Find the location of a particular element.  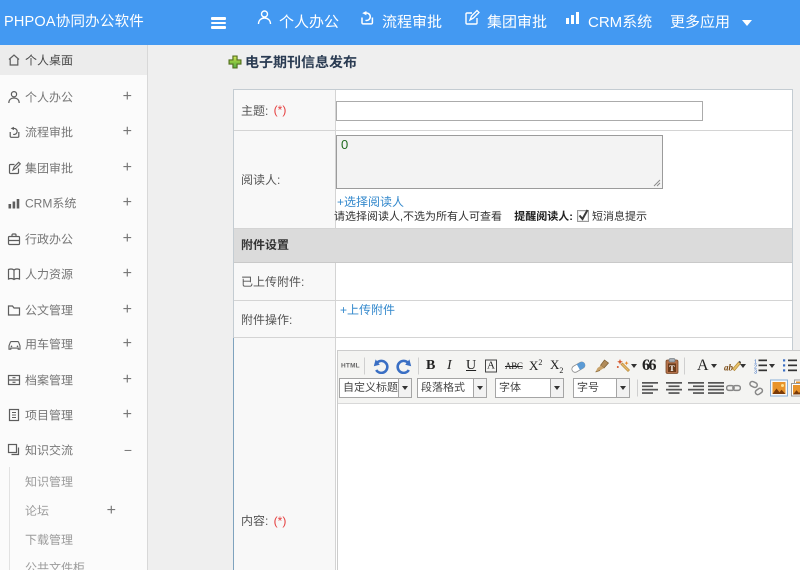

svg-text: ab is located at coordinates (729, 367).